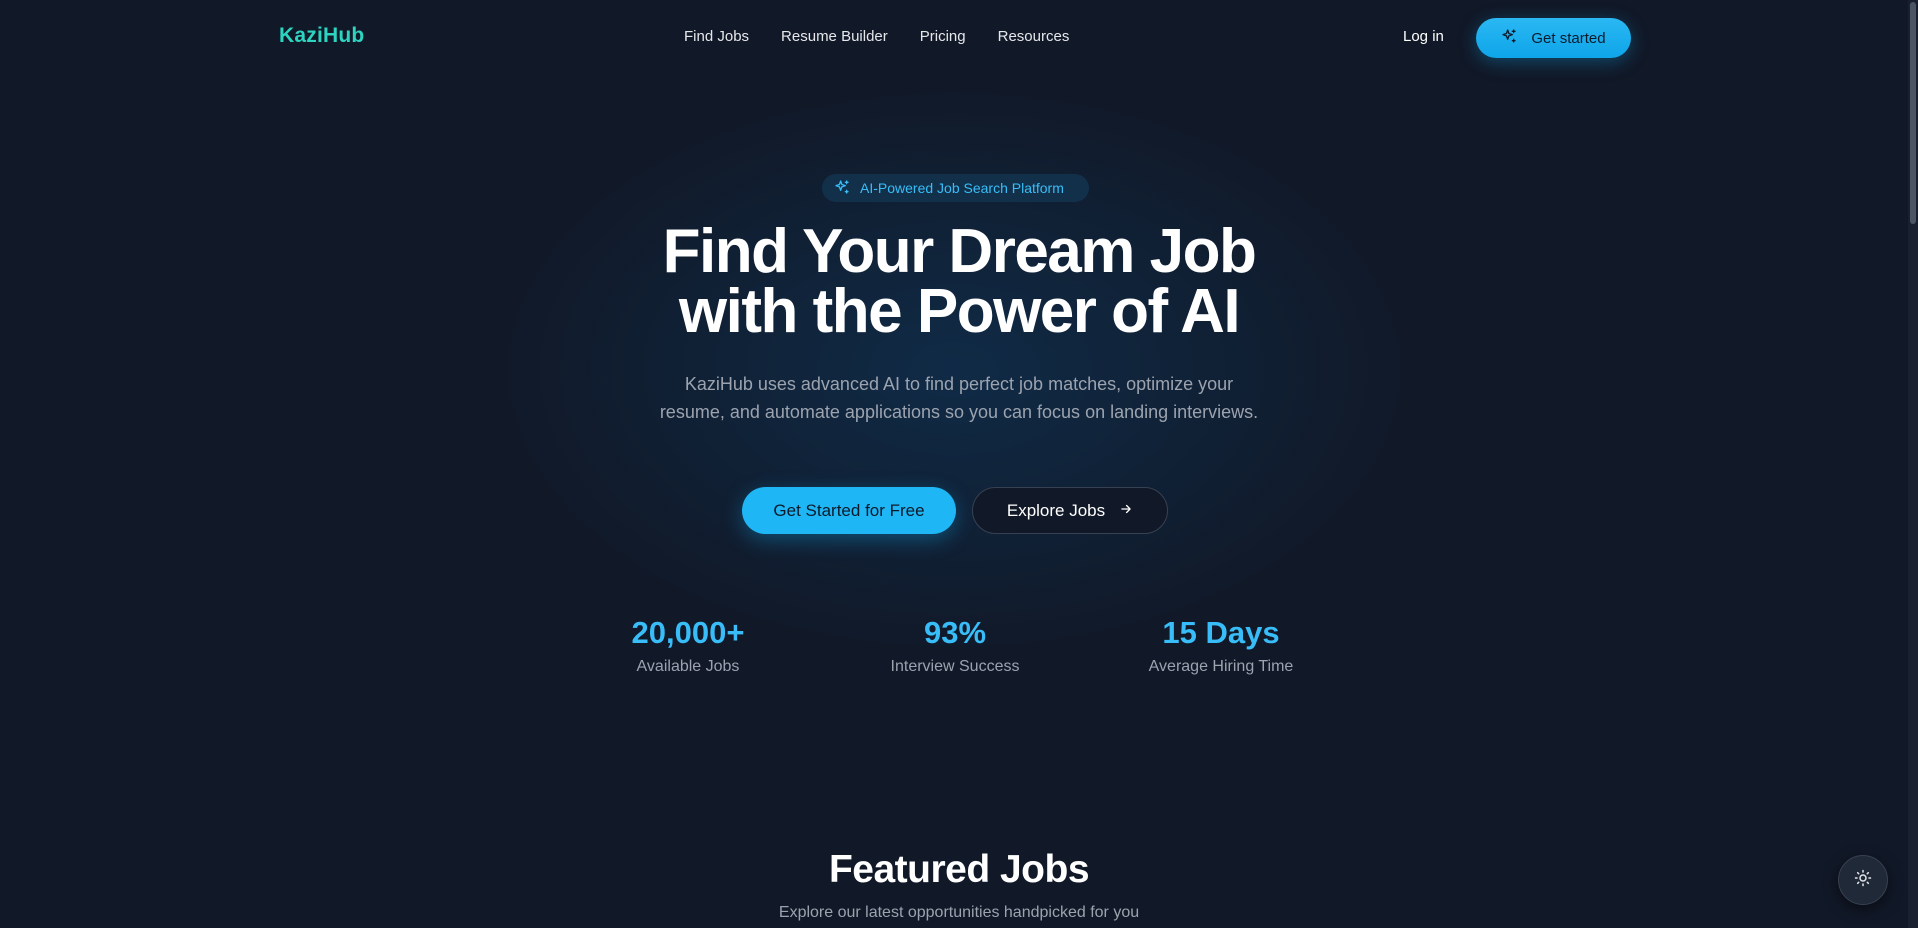 This screenshot has width=1918, height=928. What do you see at coordinates (688, 666) in the screenshot?
I see `stat-label: Available Jobs` at bounding box center [688, 666].